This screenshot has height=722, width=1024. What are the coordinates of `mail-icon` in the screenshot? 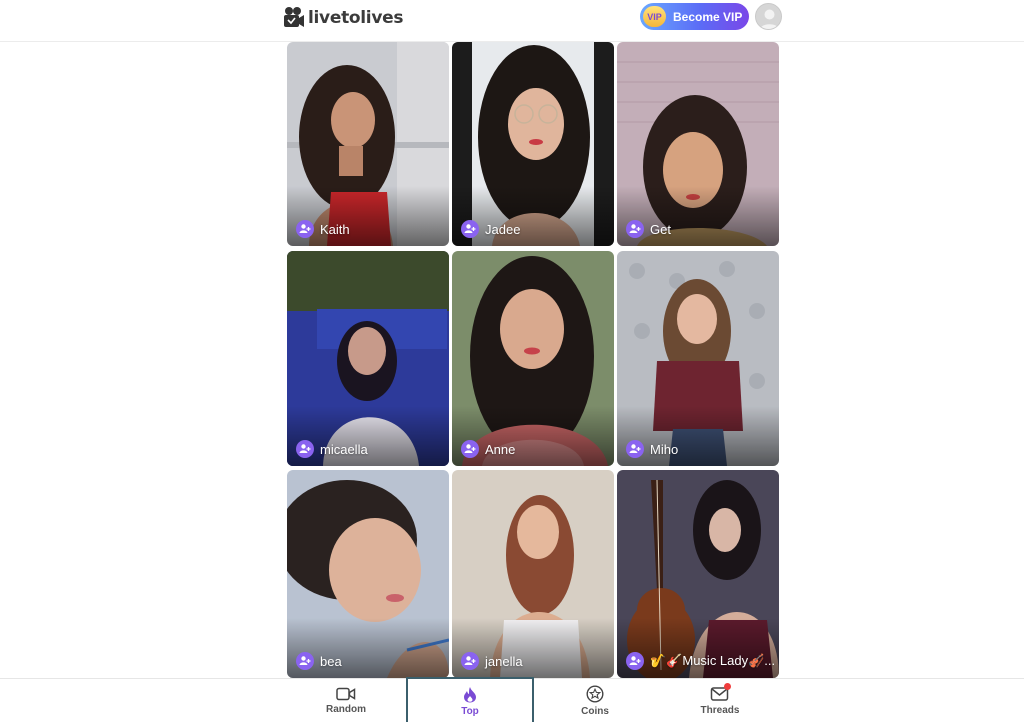 It's located at (720, 692).